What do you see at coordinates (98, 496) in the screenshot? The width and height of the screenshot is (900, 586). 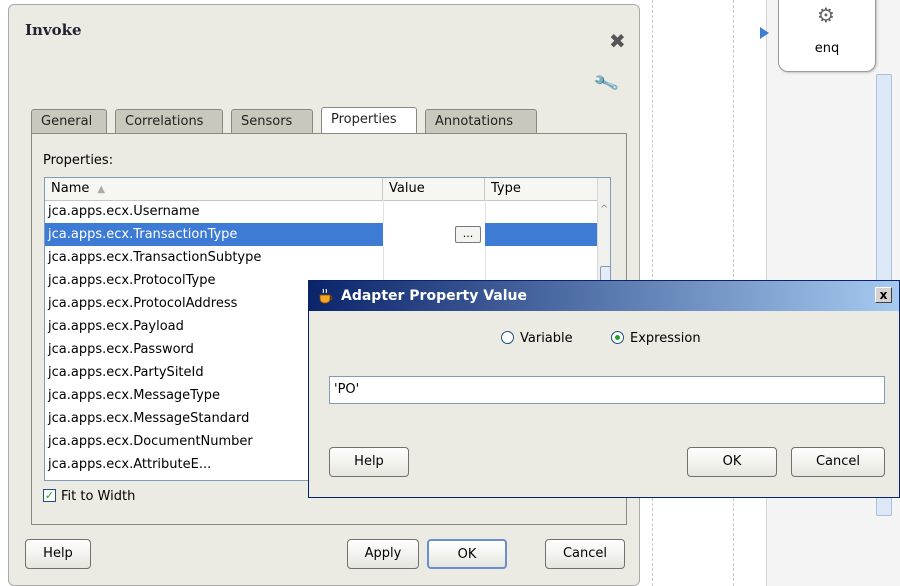 I see `fit-to-width-label: Fit to Width` at bounding box center [98, 496].